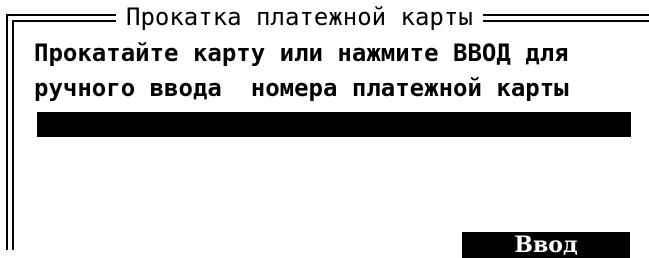  What do you see at coordinates (299, 17) in the screenshot?
I see `dialog-title: Прокатка платежной карты` at bounding box center [299, 17].